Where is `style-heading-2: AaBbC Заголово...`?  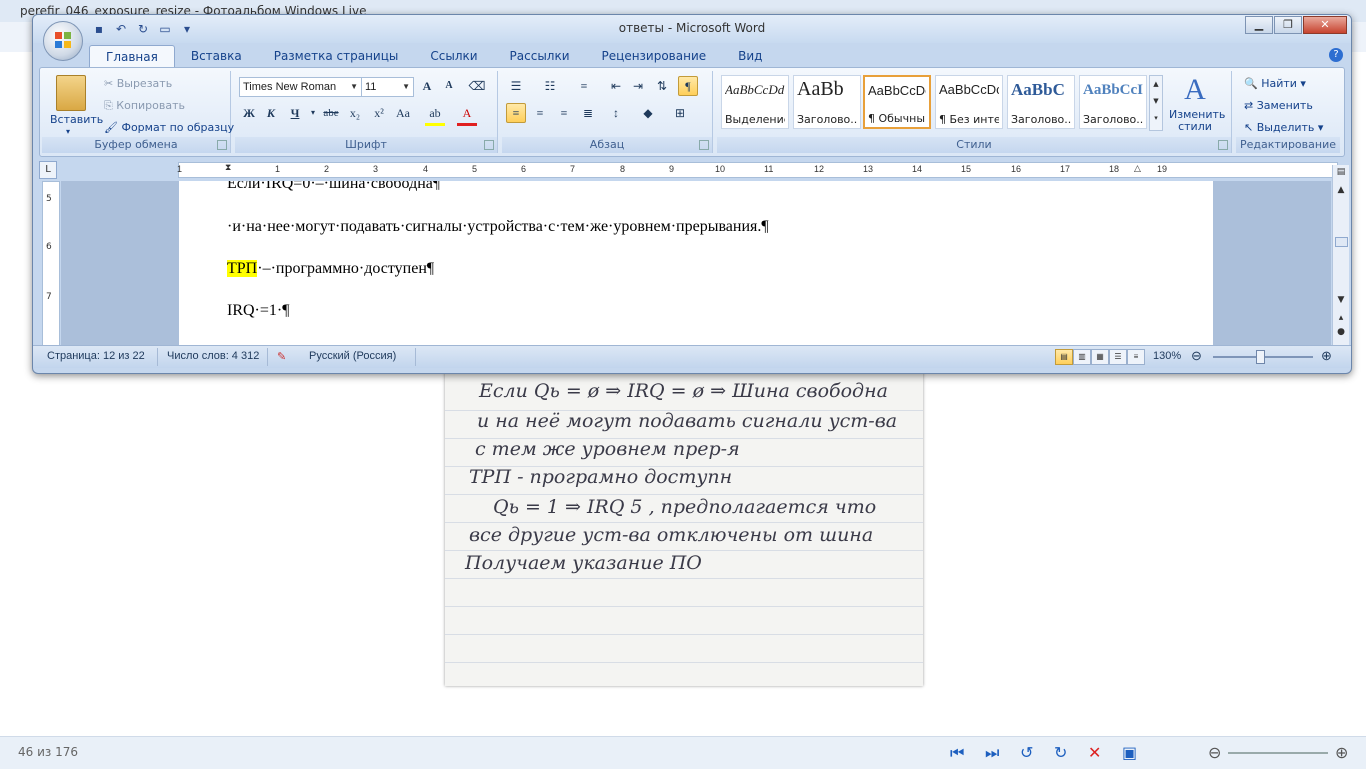 style-heading-2: AaBbC Заголово... is located at coordinates (1041, 102).